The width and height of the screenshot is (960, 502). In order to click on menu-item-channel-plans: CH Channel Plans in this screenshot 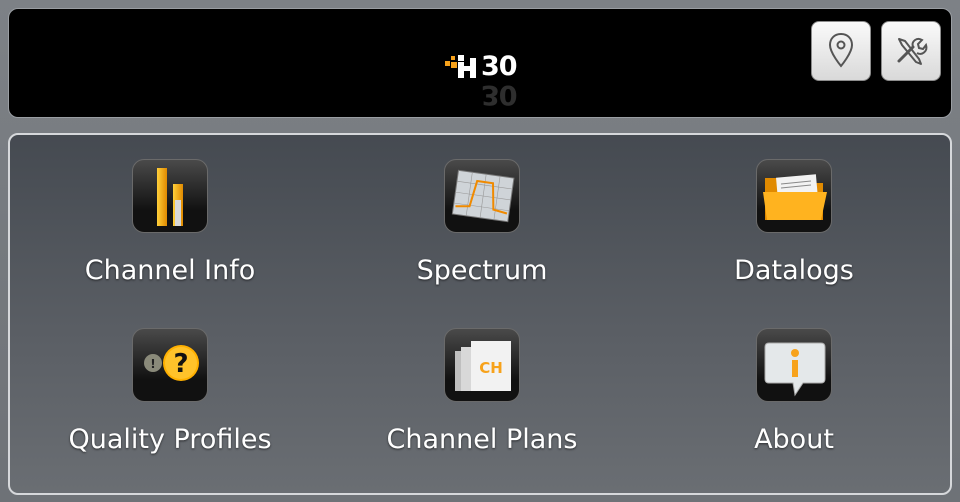, I will do `click(482, 403)`.